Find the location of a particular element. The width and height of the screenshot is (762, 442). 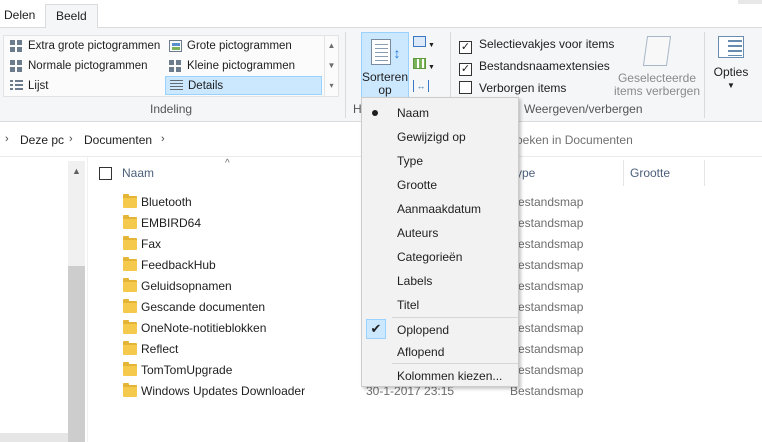

layout-small-icons: Kleine pictogrammen is located at coordinates (230, 66).